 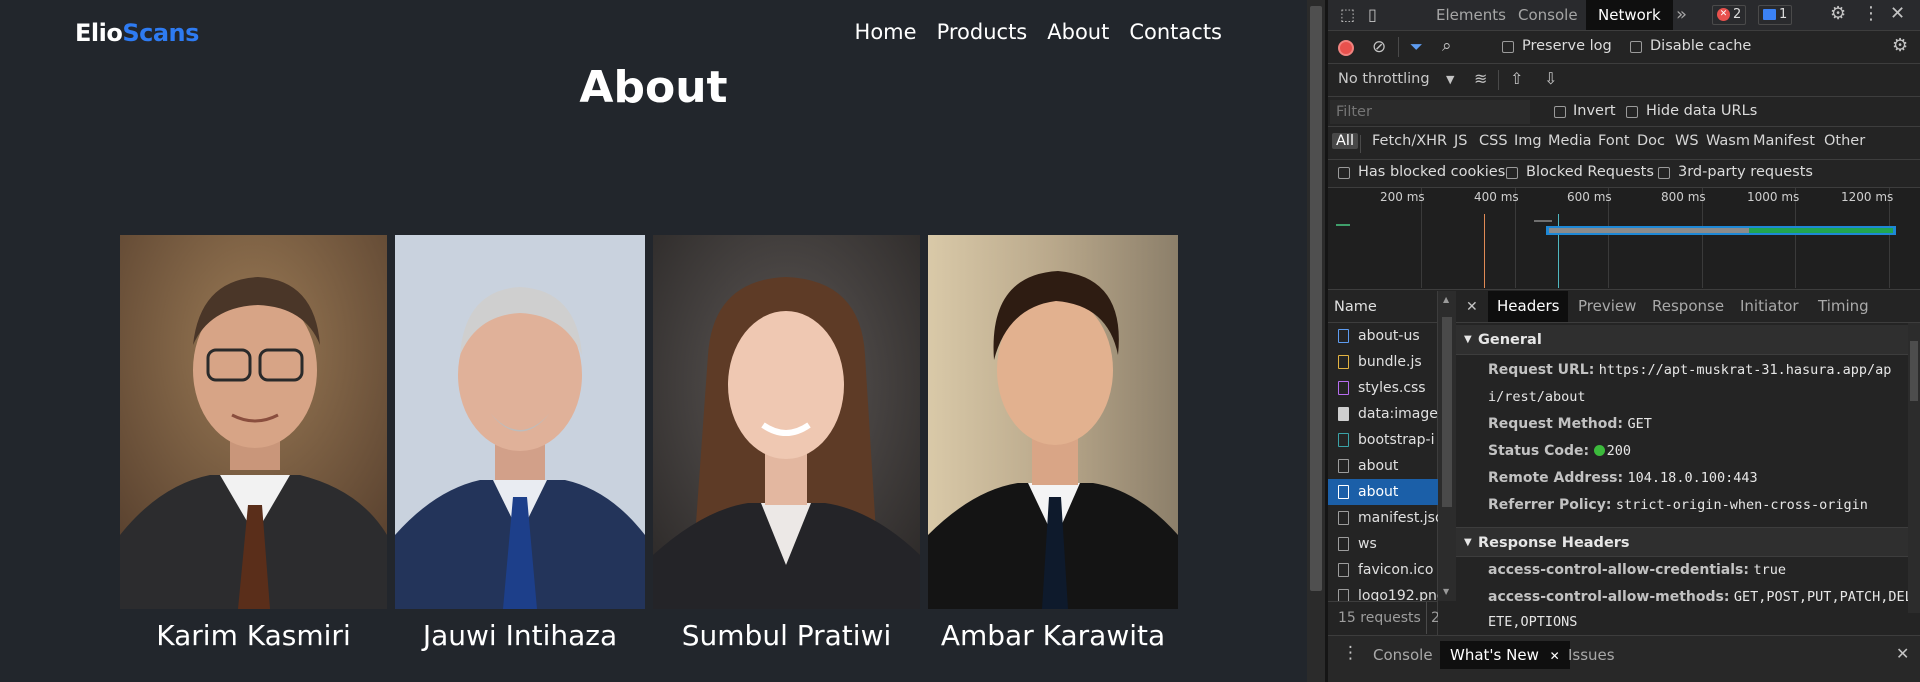 I want to click on filter-type-font: Font, so click(x=1614, y=141).